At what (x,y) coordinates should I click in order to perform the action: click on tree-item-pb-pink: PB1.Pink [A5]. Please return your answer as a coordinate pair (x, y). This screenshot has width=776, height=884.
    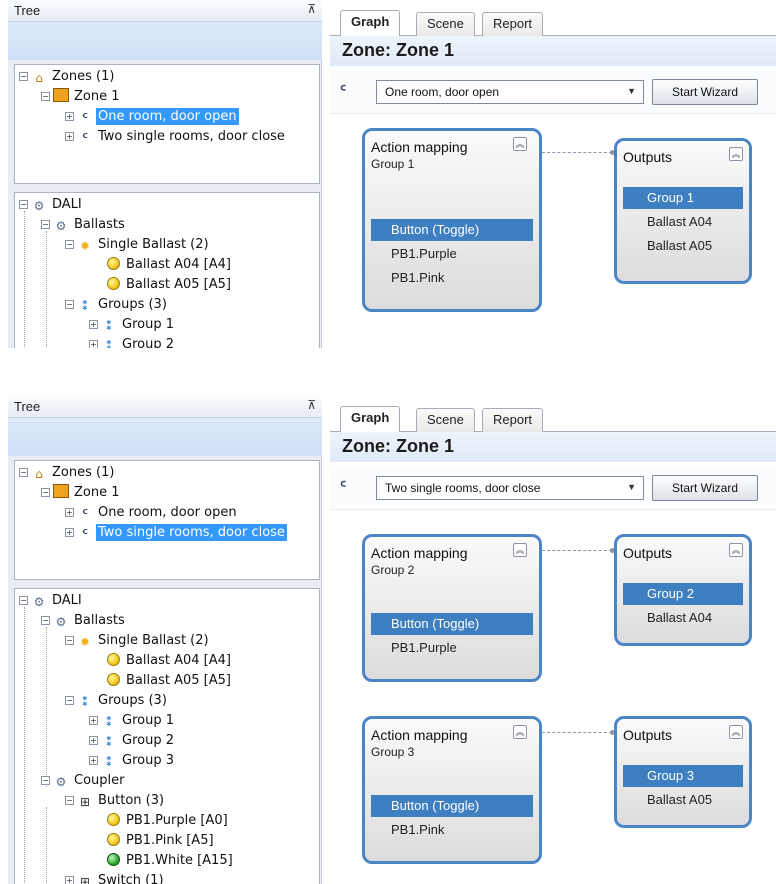
    Looking at the image, I should click on (161, 841).